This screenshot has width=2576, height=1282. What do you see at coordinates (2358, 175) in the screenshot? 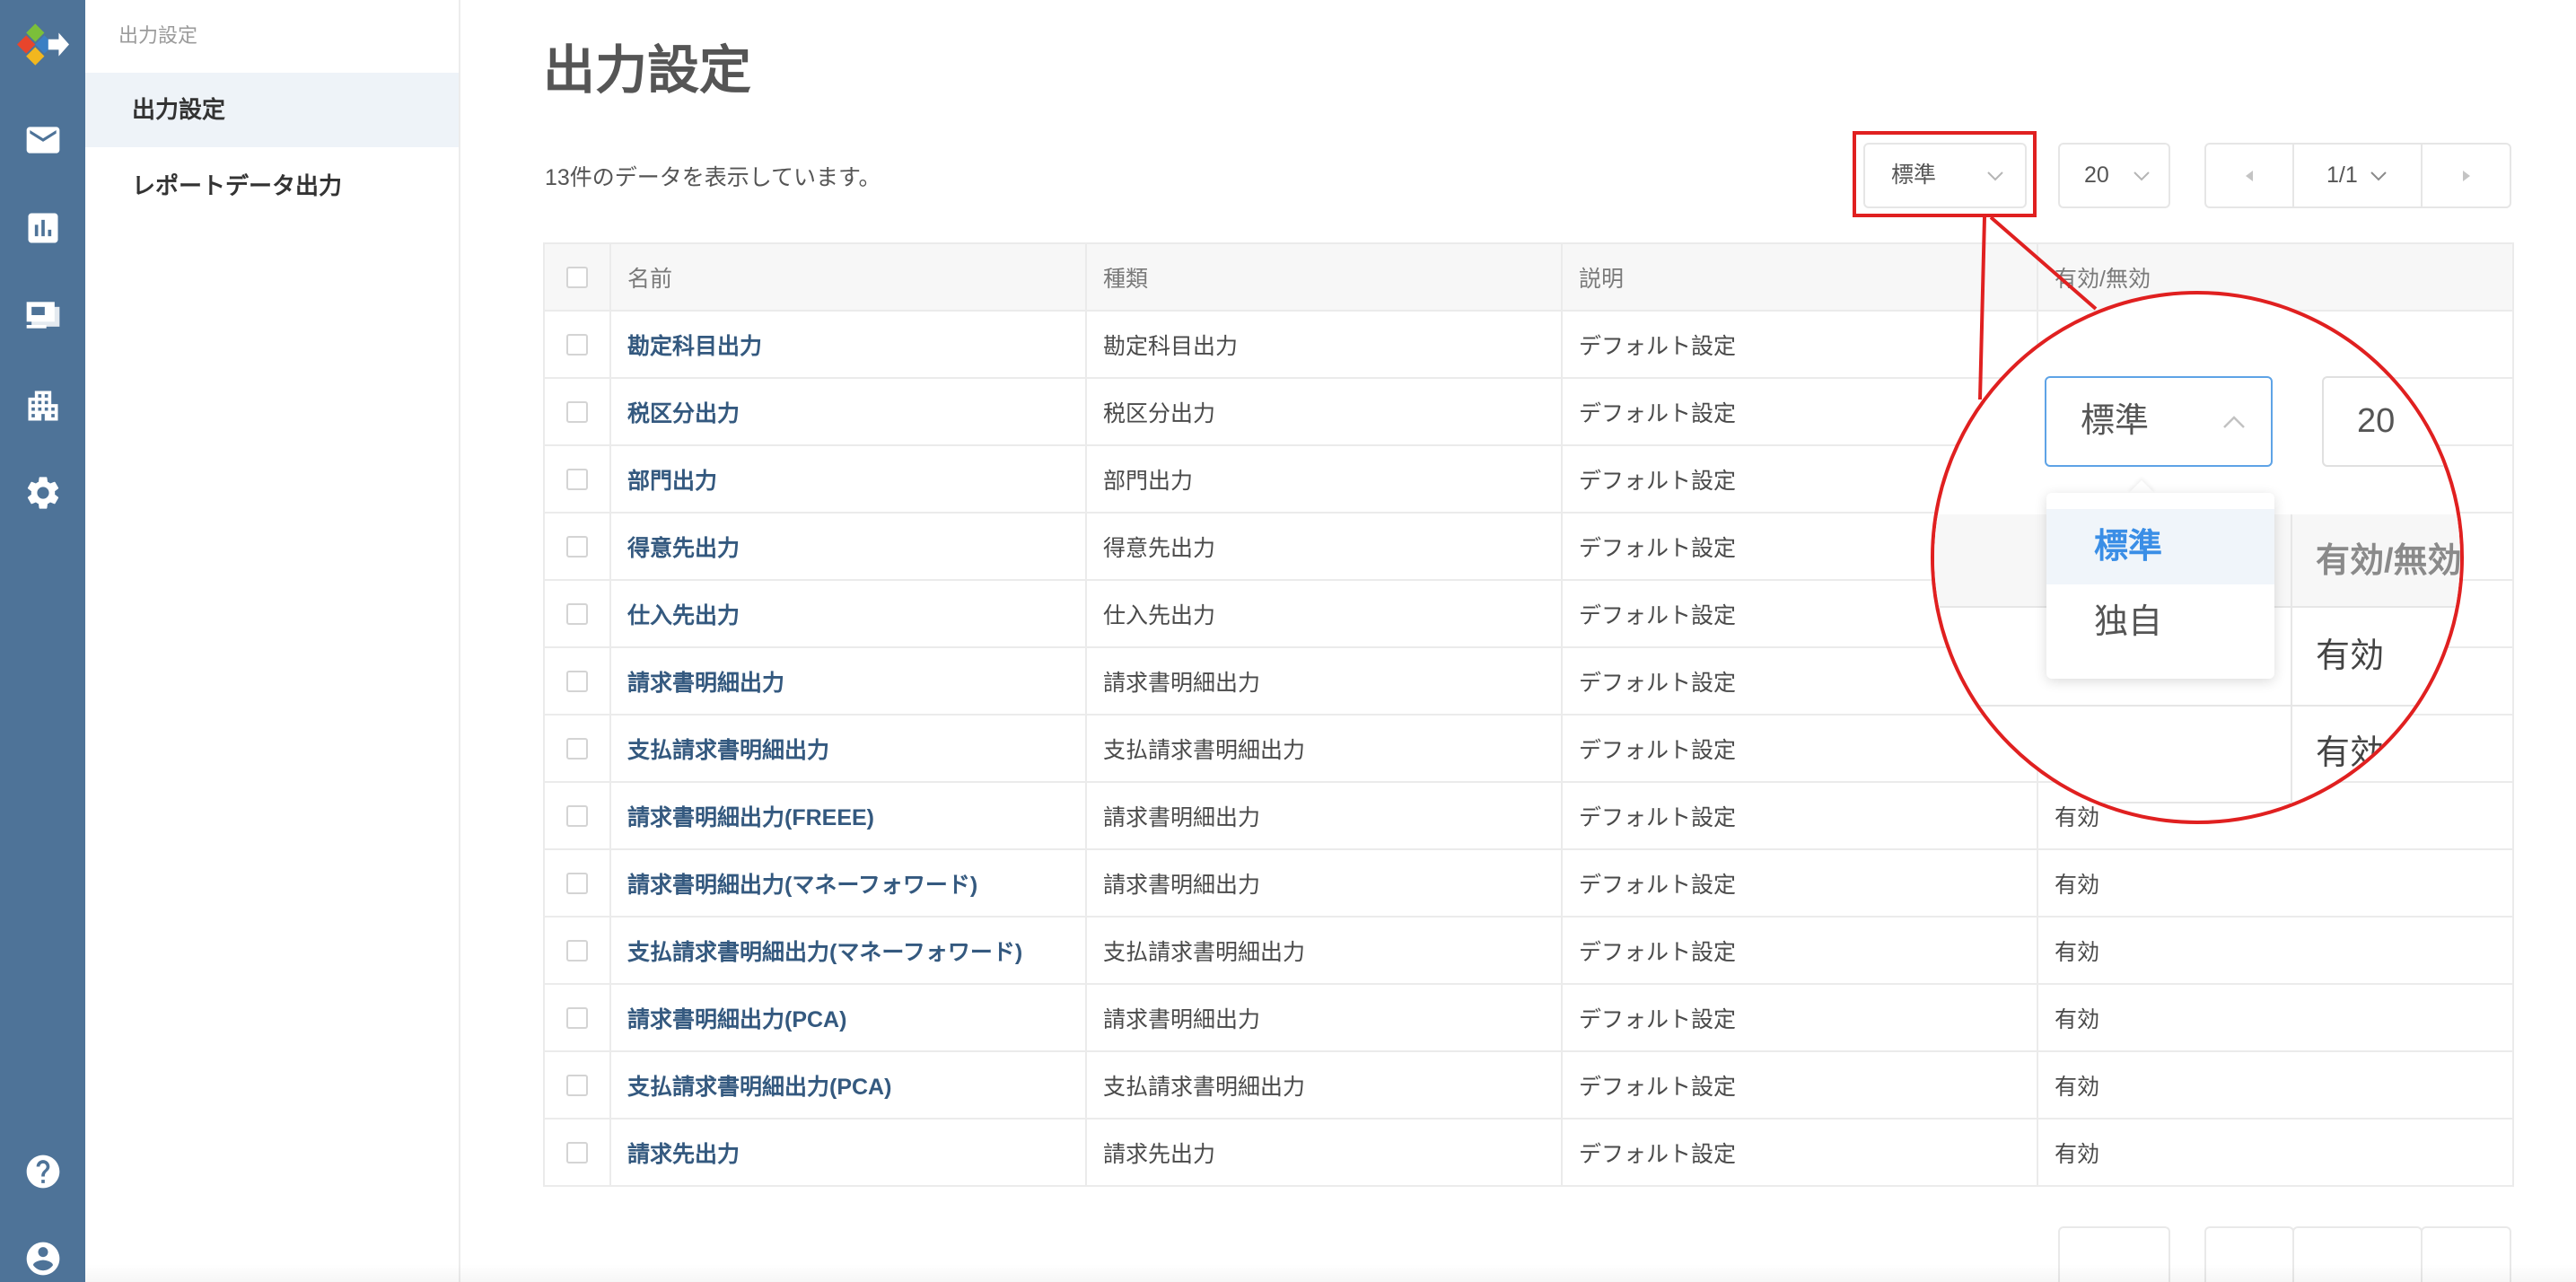
I see `page-select: 1/1` at bounding box center [2358, 175].